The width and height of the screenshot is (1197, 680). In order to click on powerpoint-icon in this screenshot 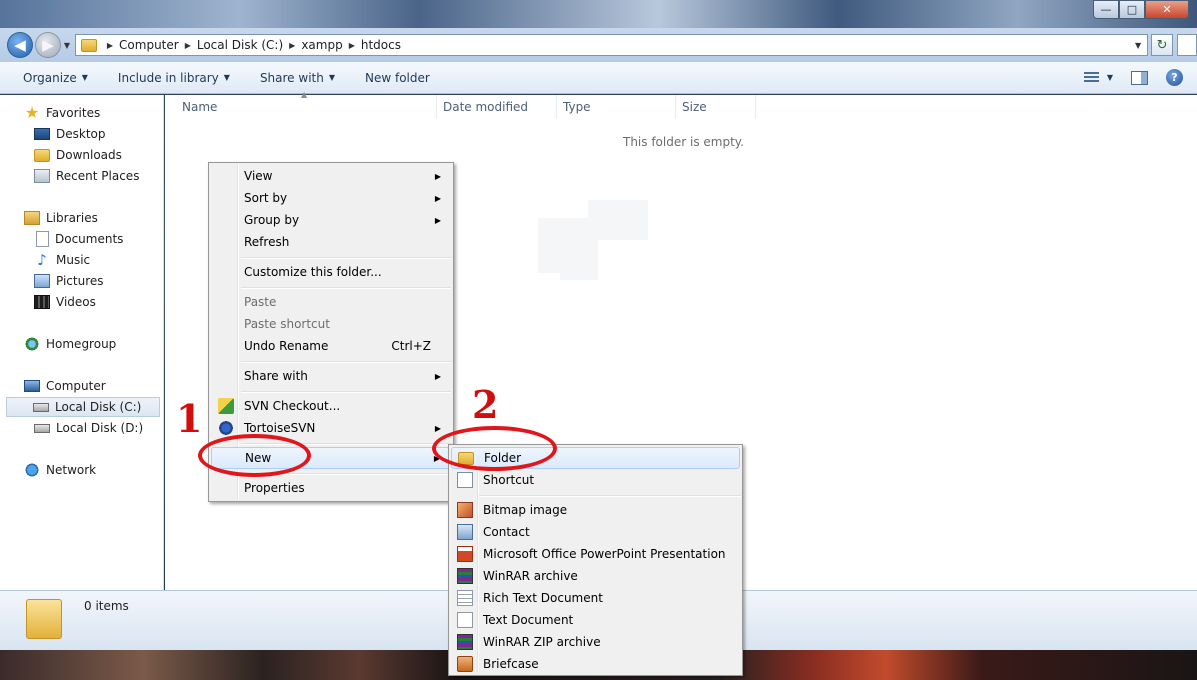, I will do `click(465, 554)`.